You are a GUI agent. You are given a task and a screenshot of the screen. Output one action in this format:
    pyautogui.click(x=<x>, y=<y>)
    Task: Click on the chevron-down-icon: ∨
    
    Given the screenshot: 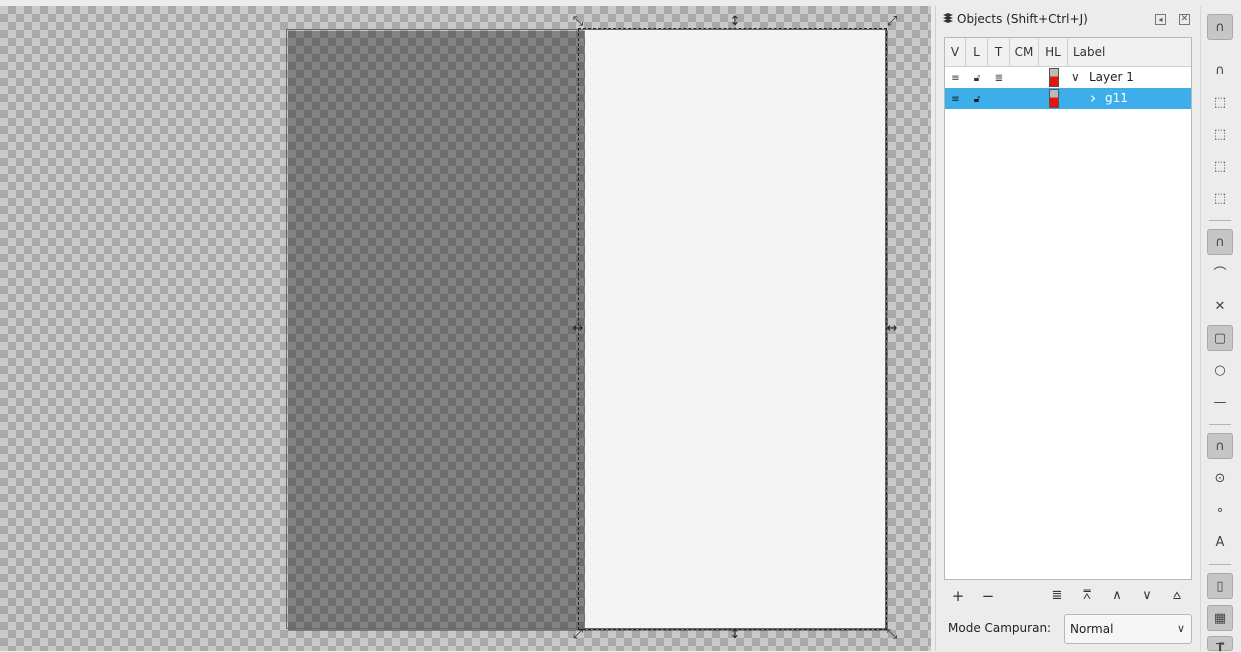 What is the action you would take?
    pyautogui.click(x=1180, y=628)
    